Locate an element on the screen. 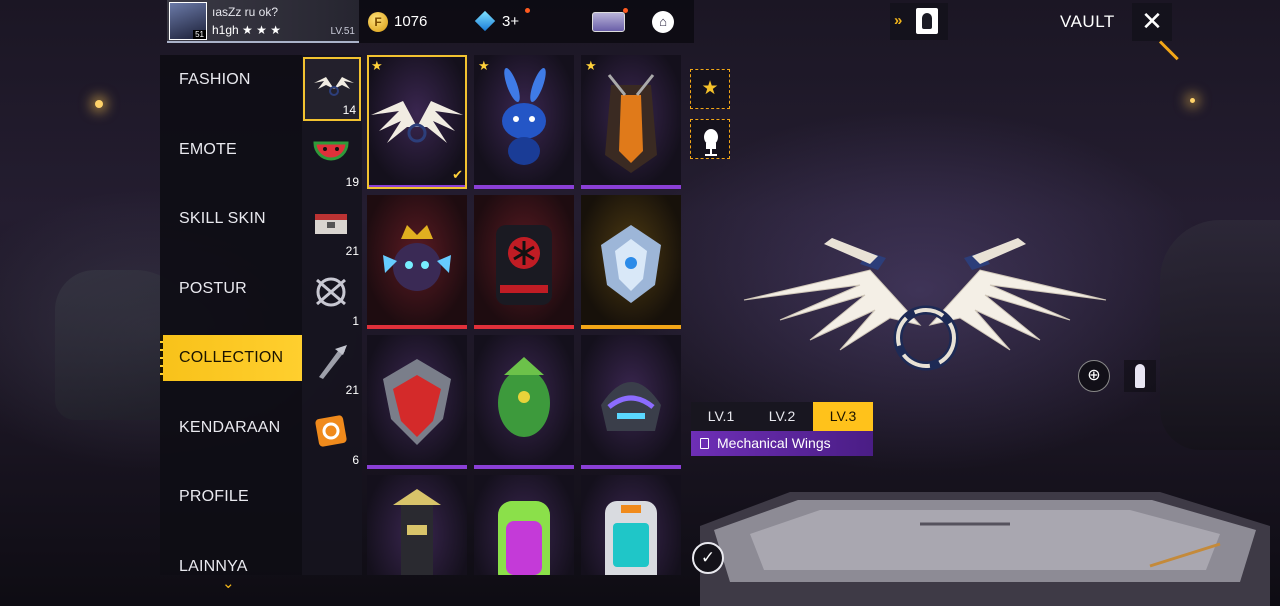  chest-icon is located at coordinates (331, 224).